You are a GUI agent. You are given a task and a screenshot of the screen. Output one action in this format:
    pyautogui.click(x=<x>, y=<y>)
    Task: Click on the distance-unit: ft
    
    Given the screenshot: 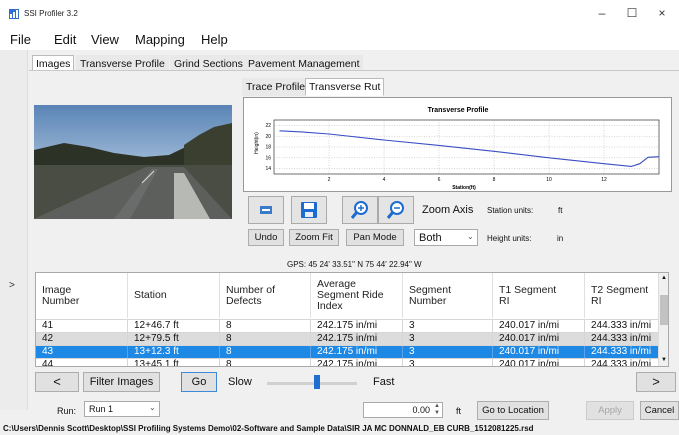 What is the action you would take?
    pyautogui.click(x=459, y=411)
    